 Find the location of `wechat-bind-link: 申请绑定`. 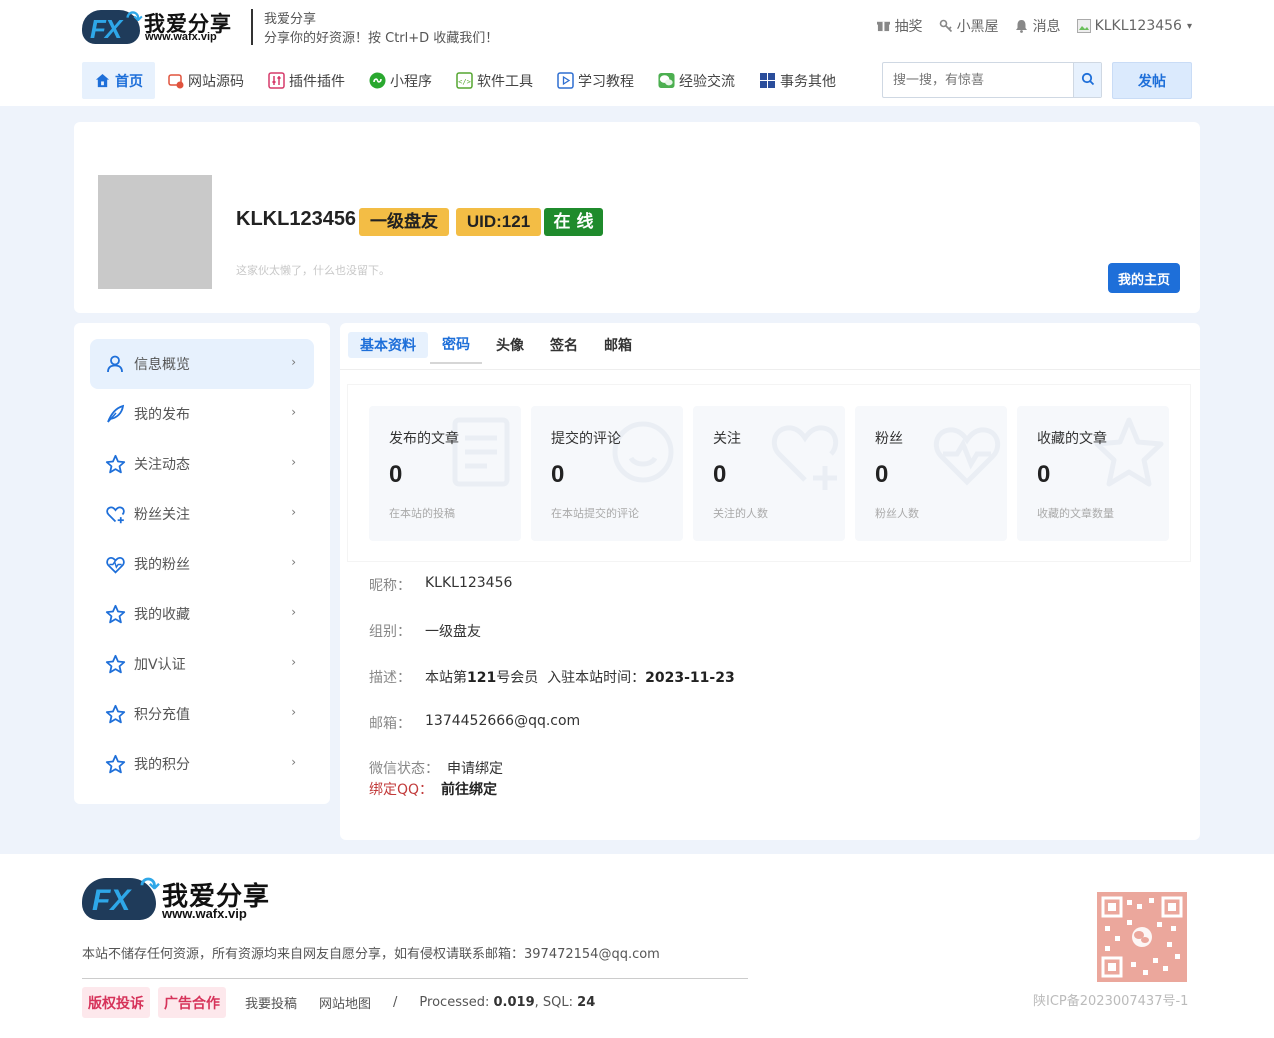

wechat-bind-link: 申请绑定 is located at coordinates (475, 768).